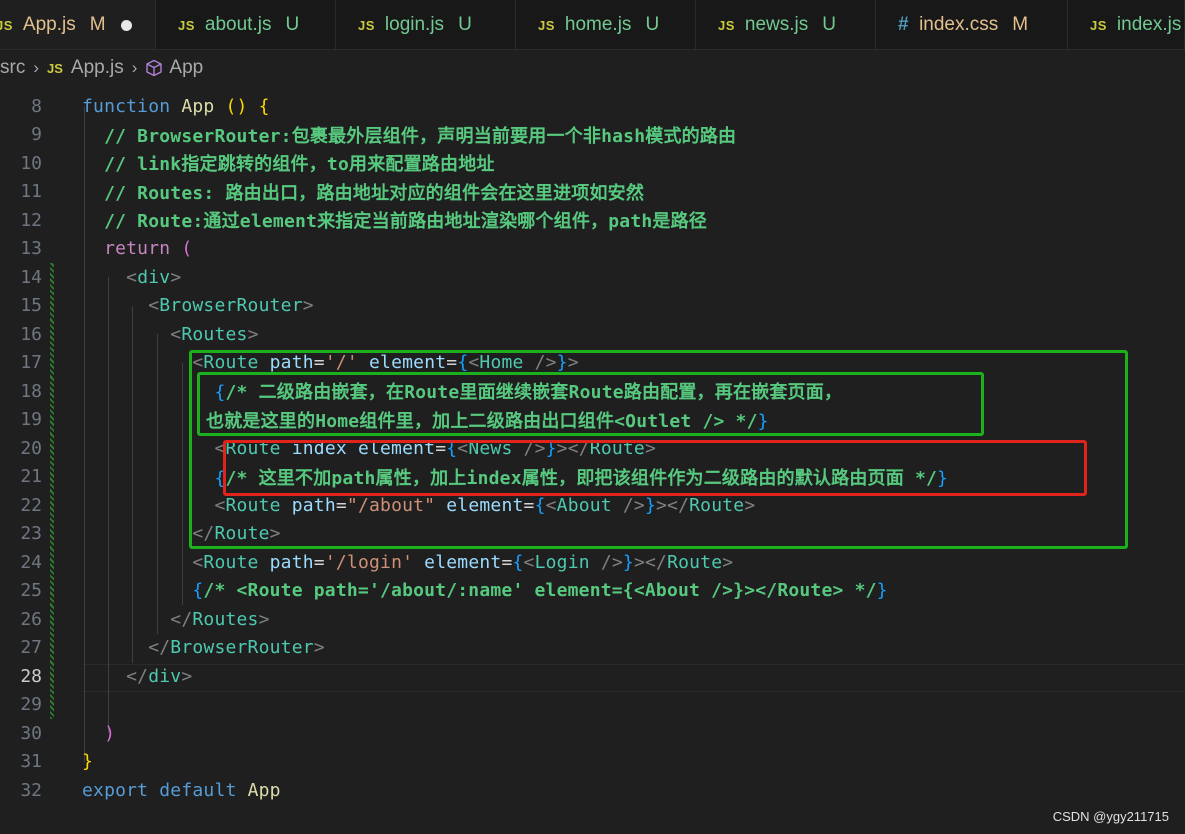  I want to click on code-text: </BrowserRouter>, so click(203, 647).